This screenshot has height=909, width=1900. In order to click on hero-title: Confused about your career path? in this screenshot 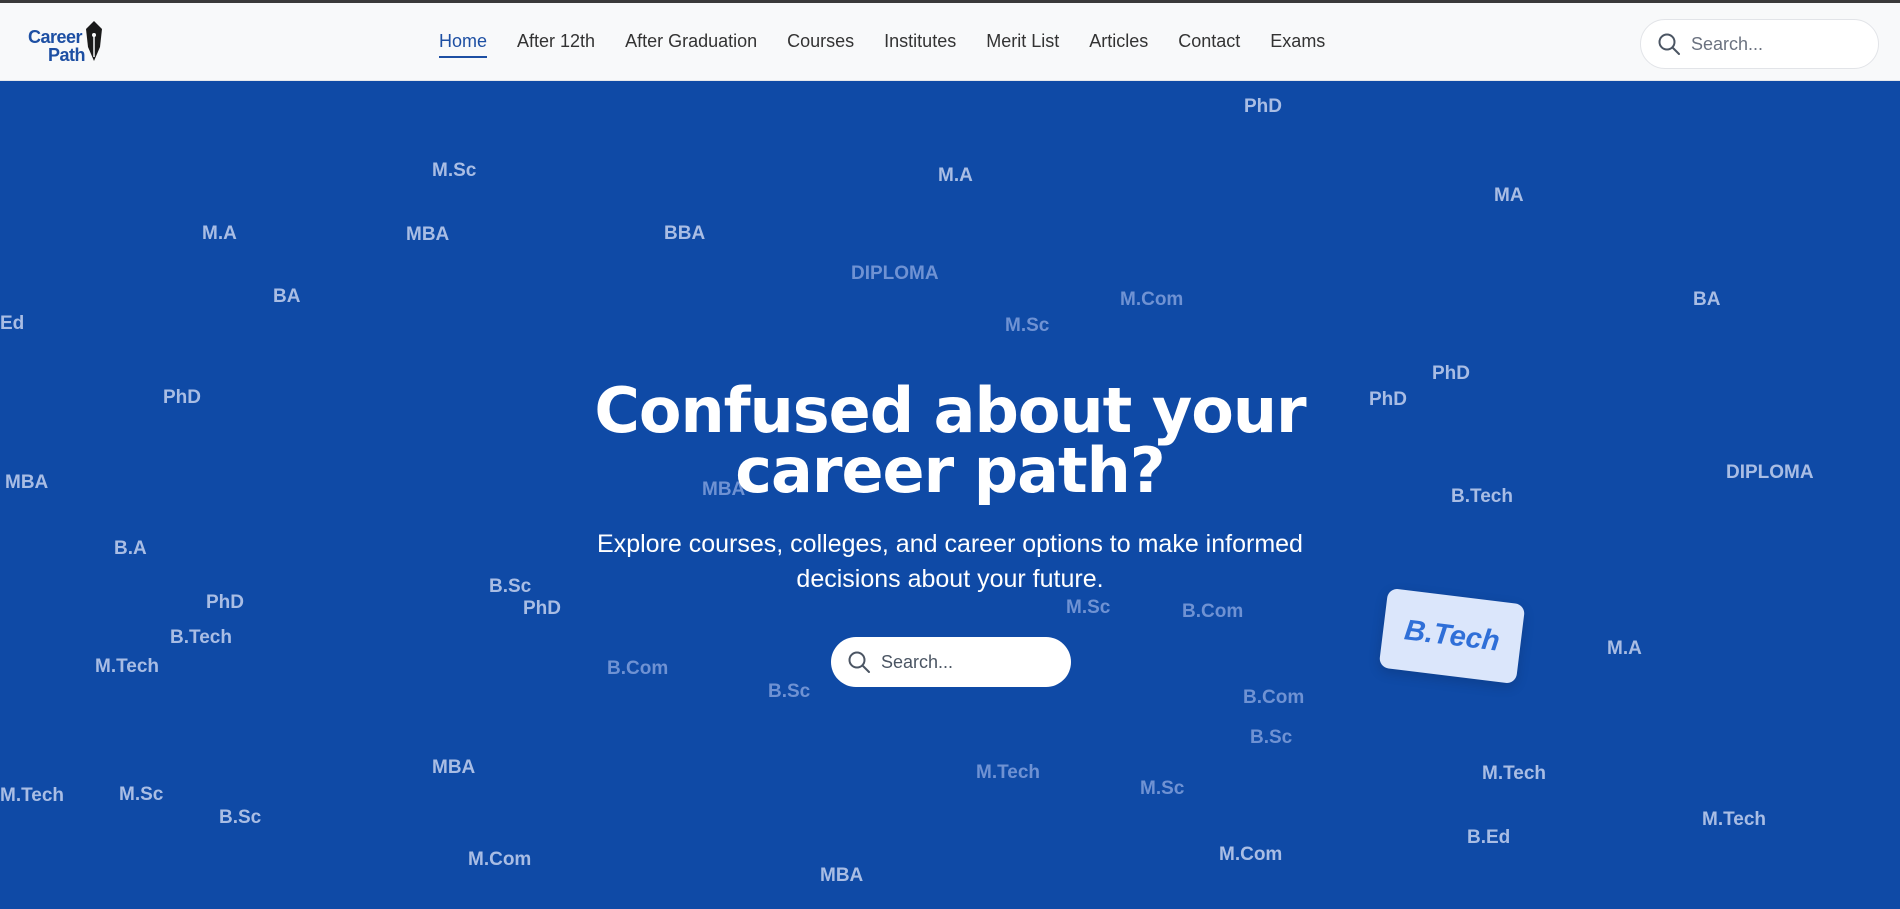, I will do `click(950, 440)`.